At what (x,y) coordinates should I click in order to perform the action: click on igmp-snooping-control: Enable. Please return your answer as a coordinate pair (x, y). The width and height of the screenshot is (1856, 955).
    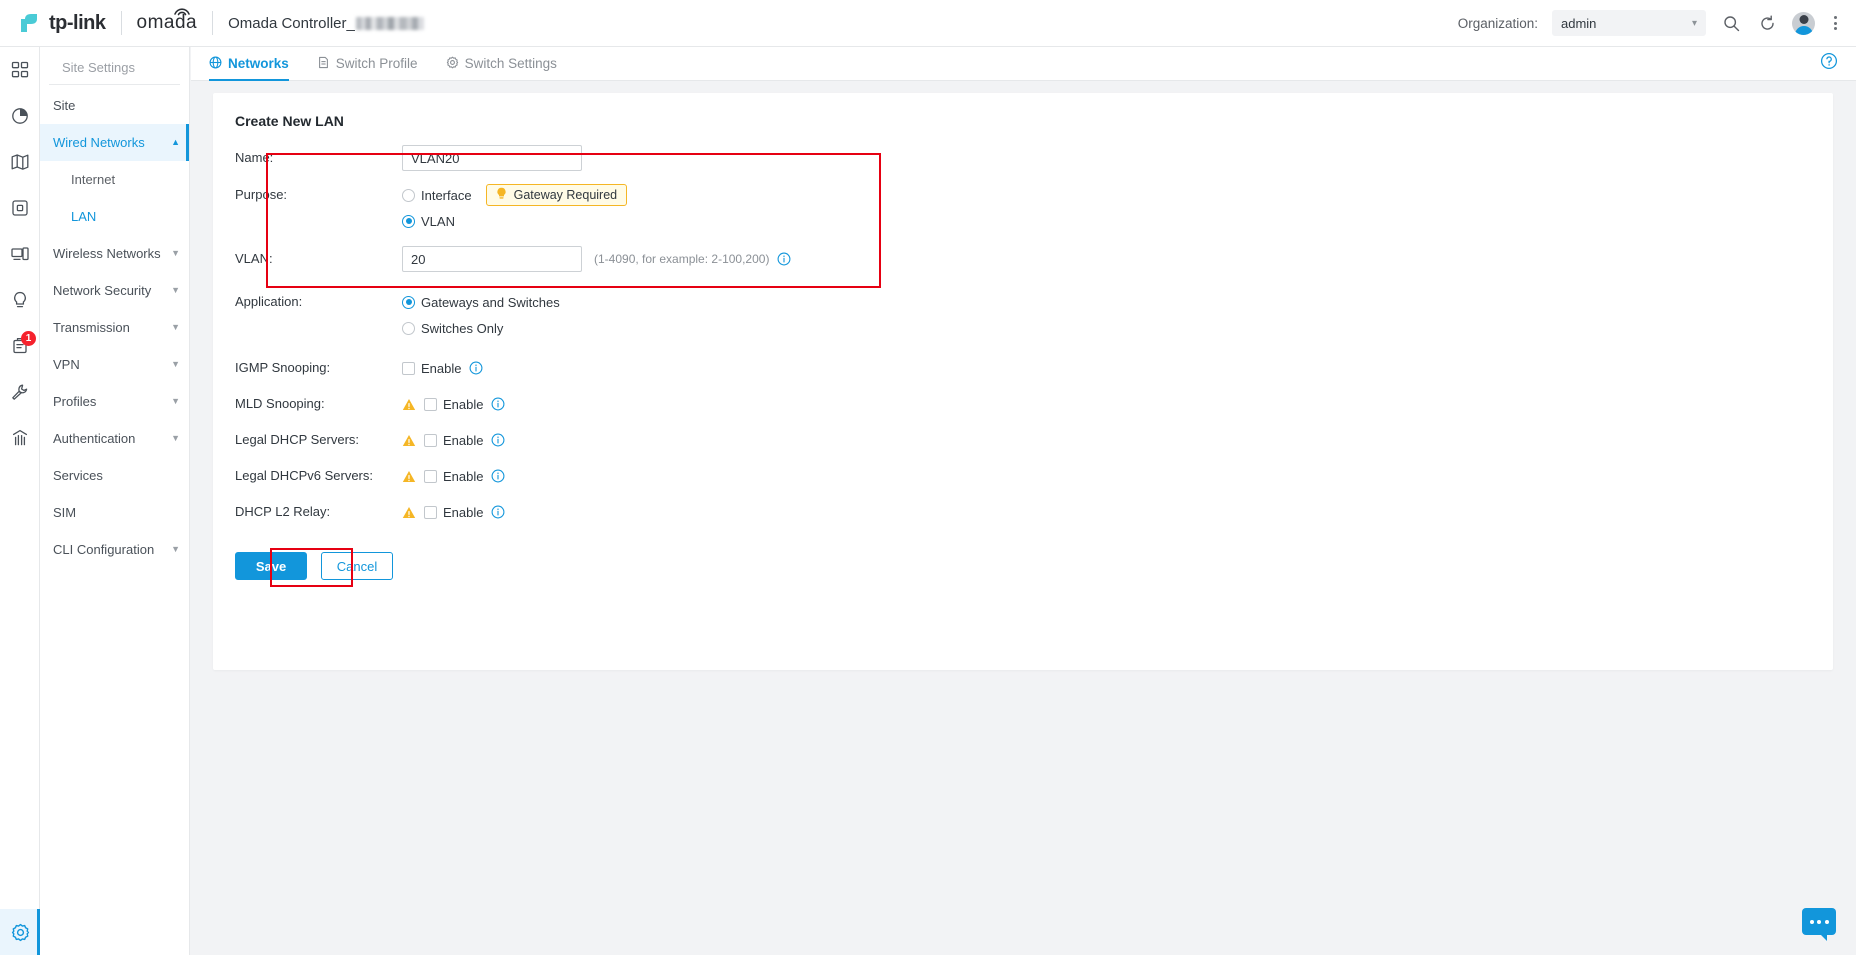
    Looking at the image, I should click on (442, 368).